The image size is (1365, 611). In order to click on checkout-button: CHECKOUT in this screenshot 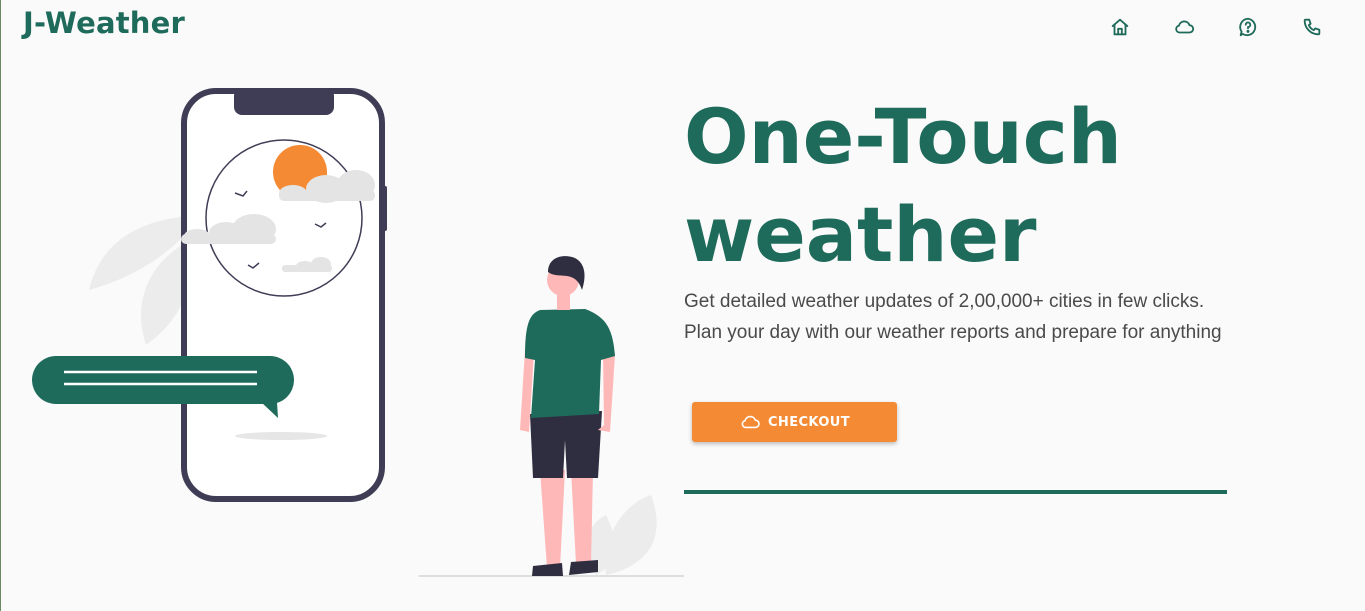, I will do `click(794, 422)`.